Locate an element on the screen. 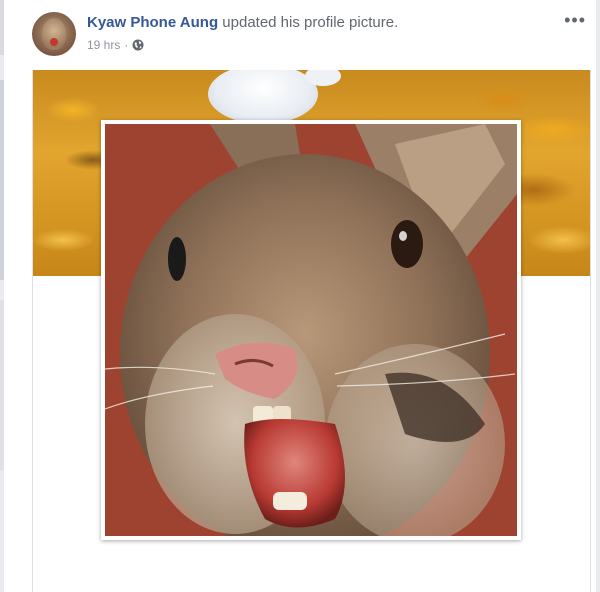 This screenshot has width=600, height=592. author-name-link: Kyaw Phone Aung is located at coordinates (152, 22).